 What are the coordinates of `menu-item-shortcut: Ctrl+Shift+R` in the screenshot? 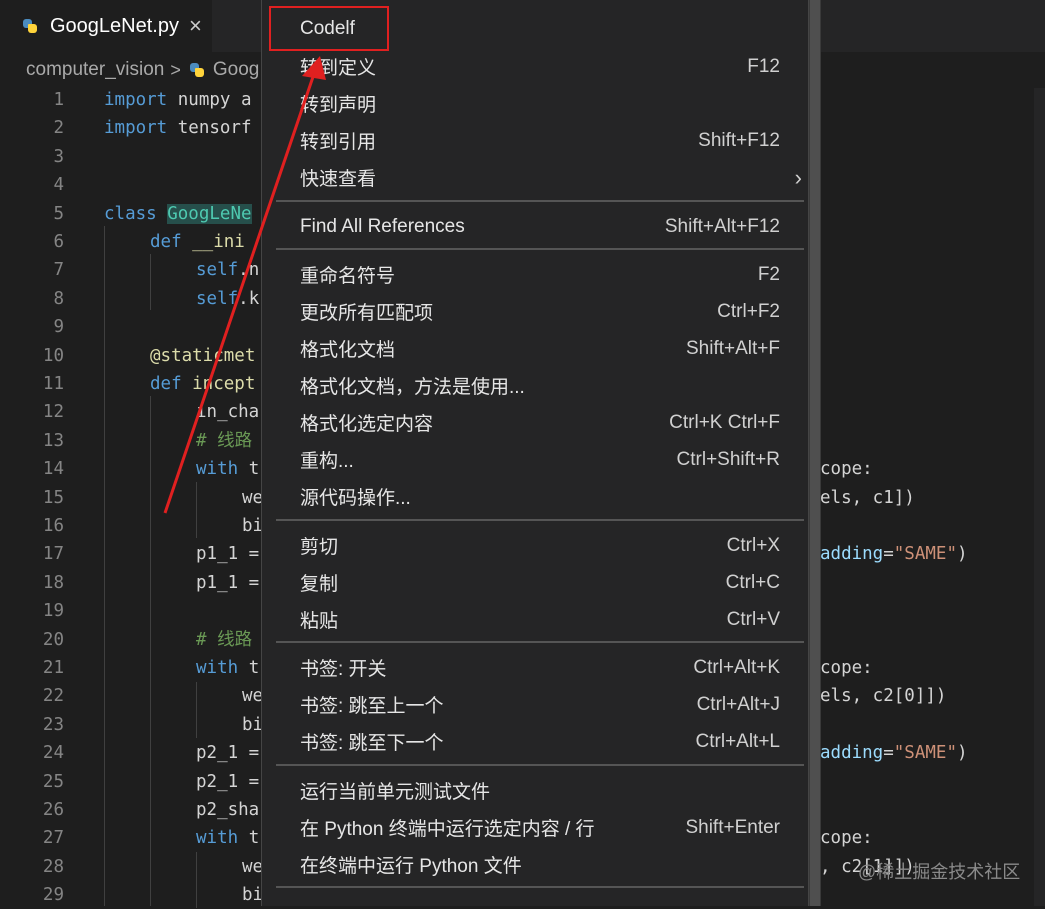 It's located at (728, 459).